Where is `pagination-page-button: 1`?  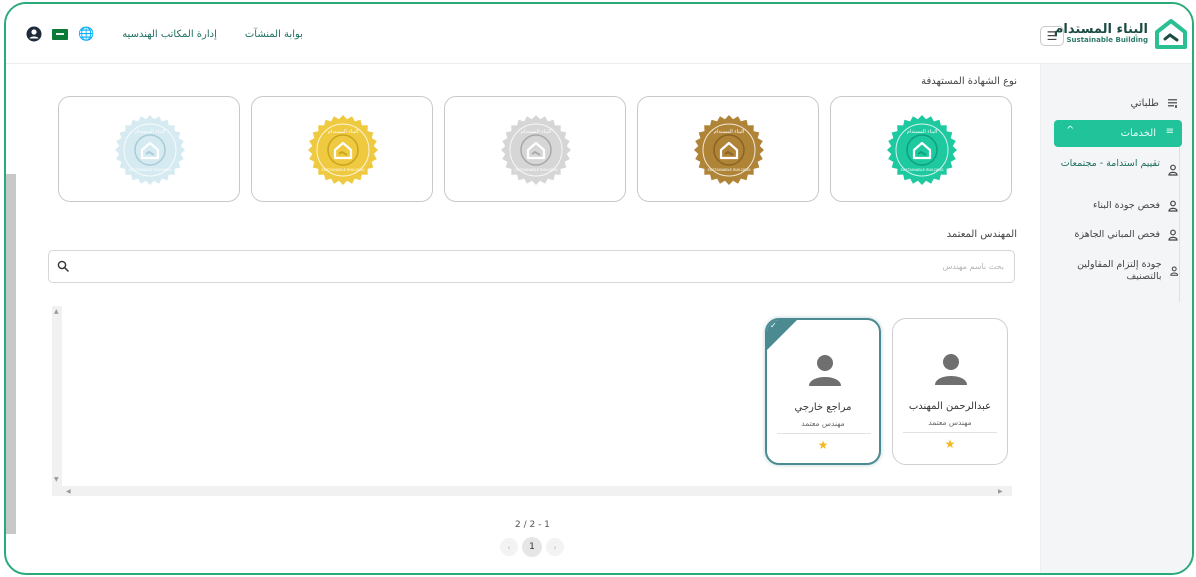 pagination-page-button: 1 is located at coordinates (532, 547).